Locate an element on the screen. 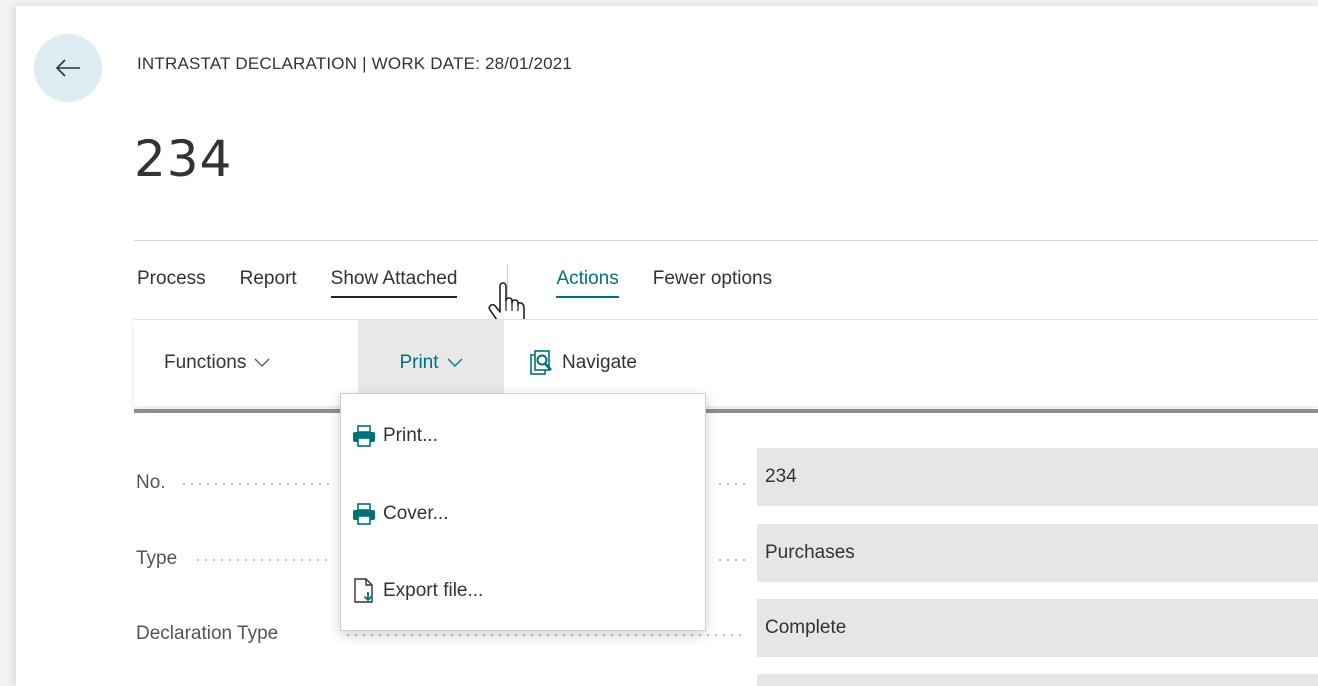  field-value-declaration-type: Complete is located at coordinates (1037, 628).